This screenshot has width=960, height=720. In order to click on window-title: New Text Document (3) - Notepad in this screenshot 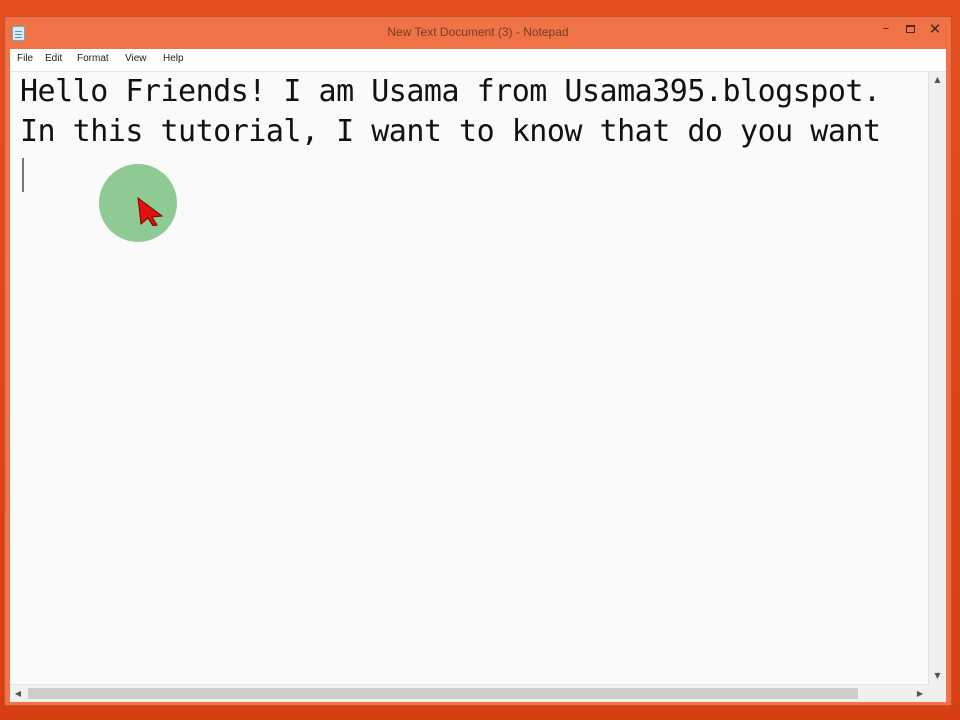, I will do `click(478, 32)`.